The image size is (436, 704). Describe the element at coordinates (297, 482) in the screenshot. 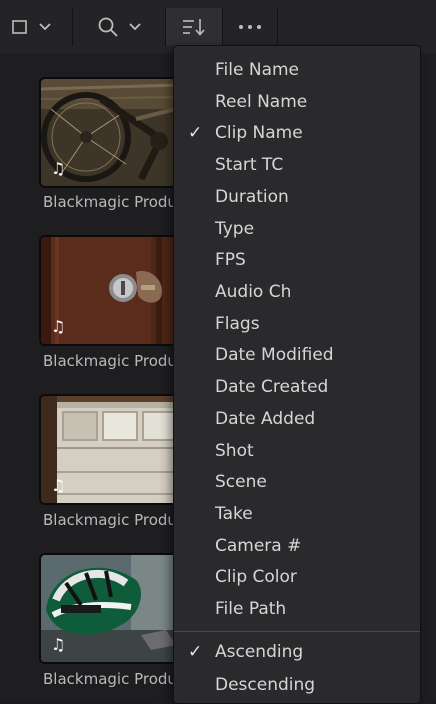

I see `sort-by-scene: Scene` at that location.